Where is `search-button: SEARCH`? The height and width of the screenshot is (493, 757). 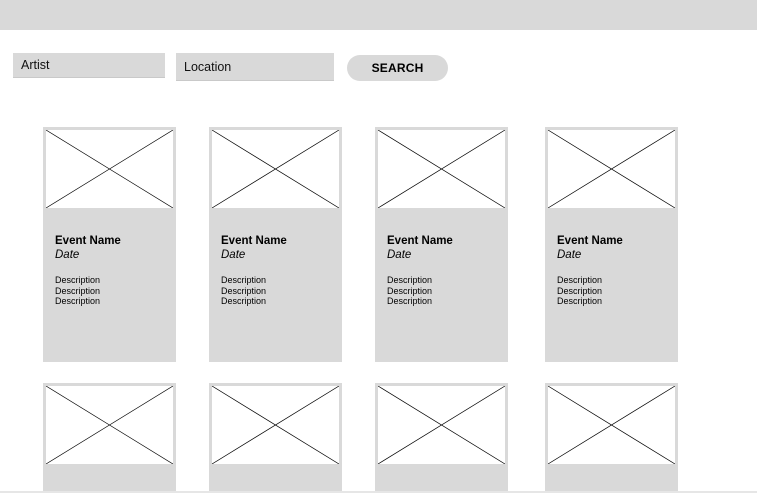
search-button: SEARCH is located at coordinates (397, 68).